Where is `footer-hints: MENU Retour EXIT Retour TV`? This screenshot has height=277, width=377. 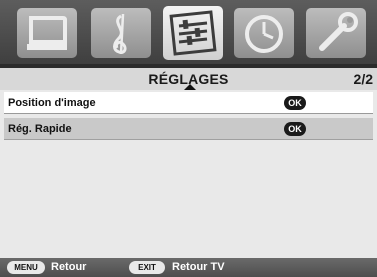 footer-hints: MENU Retour EXIT Retour TV is located at coordinates (188, 267).